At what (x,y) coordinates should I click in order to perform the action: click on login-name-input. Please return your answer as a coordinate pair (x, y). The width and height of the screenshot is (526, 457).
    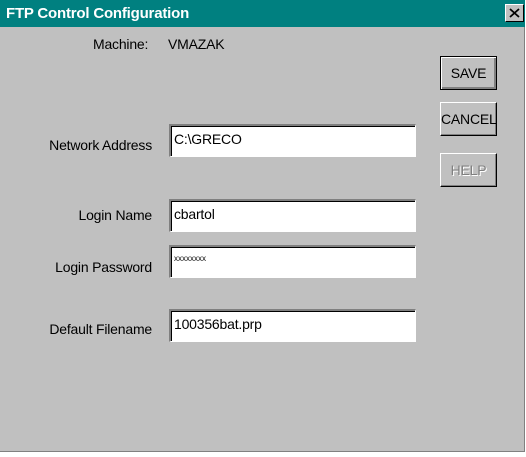
    Looking at the image, I should click on (292, 214).